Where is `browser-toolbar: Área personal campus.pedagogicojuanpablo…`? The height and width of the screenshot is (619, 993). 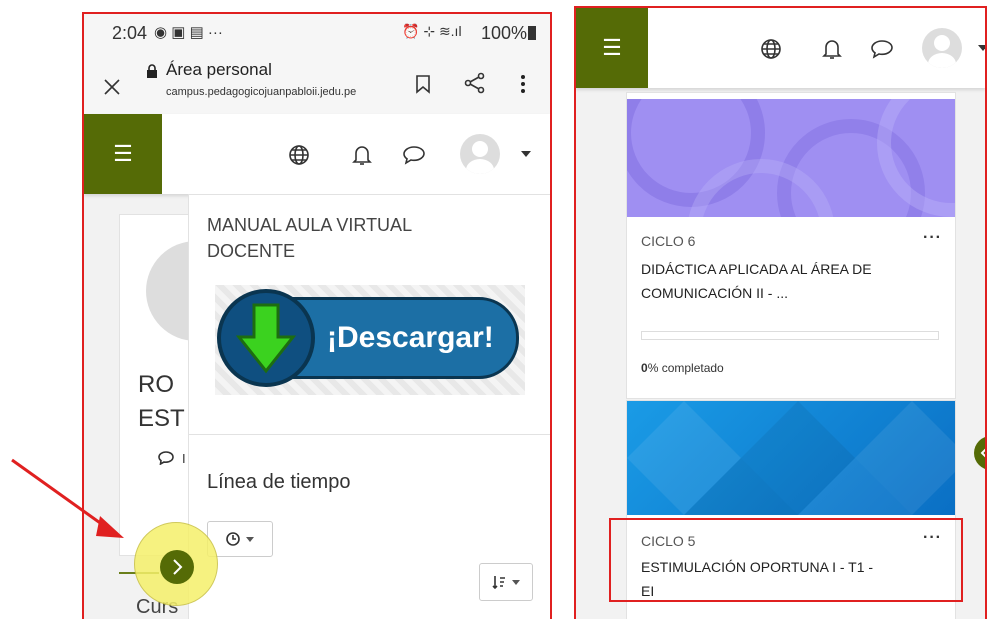
browser-toolbar: Área personal campus.pedagogicojuanpablo… is located at coordinates (317, 83).